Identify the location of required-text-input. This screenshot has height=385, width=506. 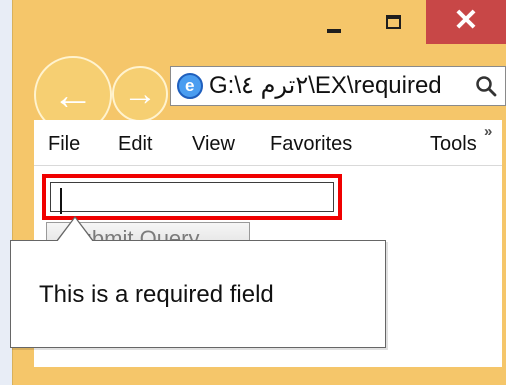
(192, 197).